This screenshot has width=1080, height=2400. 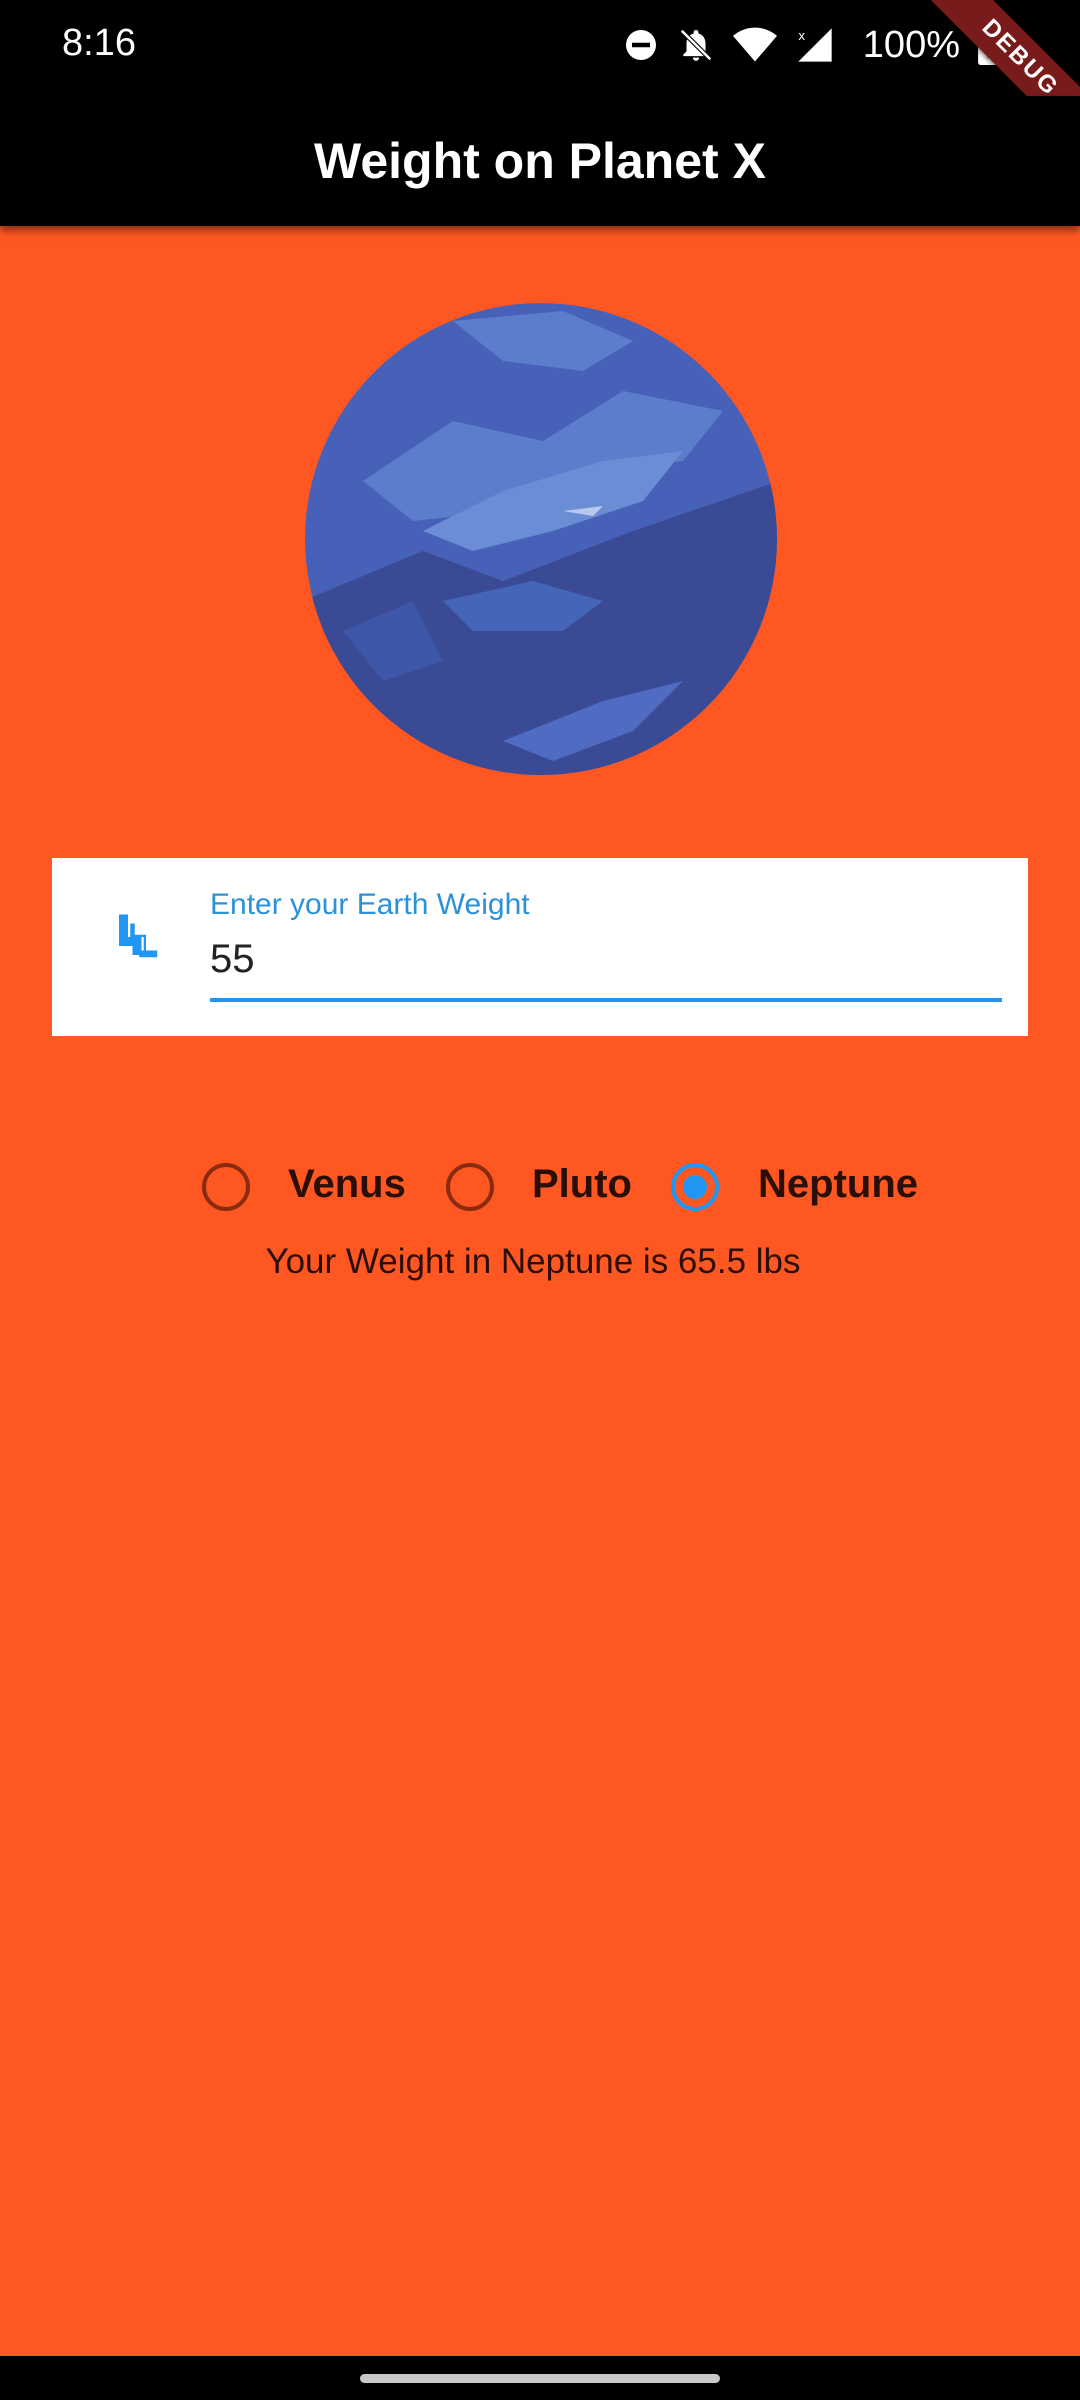 What do you see at coordinates (801, 35) in the screenshot?
I see `svg-text: x` at bounding box center [801, 35].